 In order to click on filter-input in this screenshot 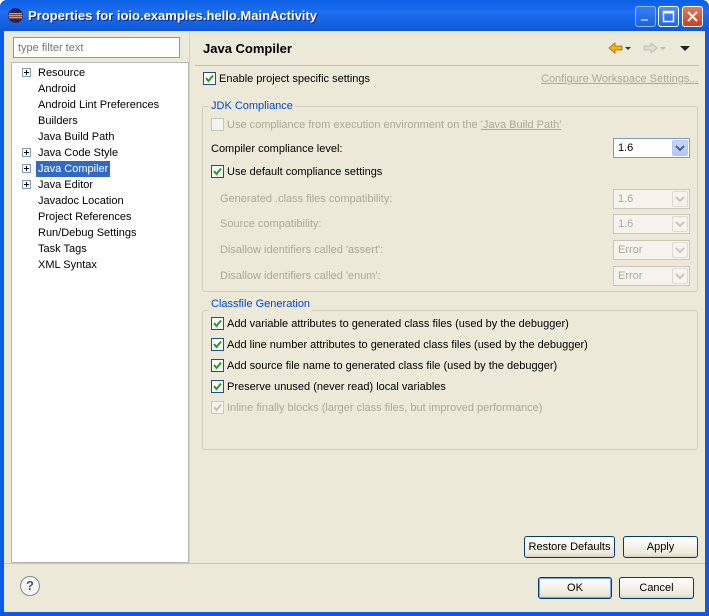, I will do `click(96, 47)`.